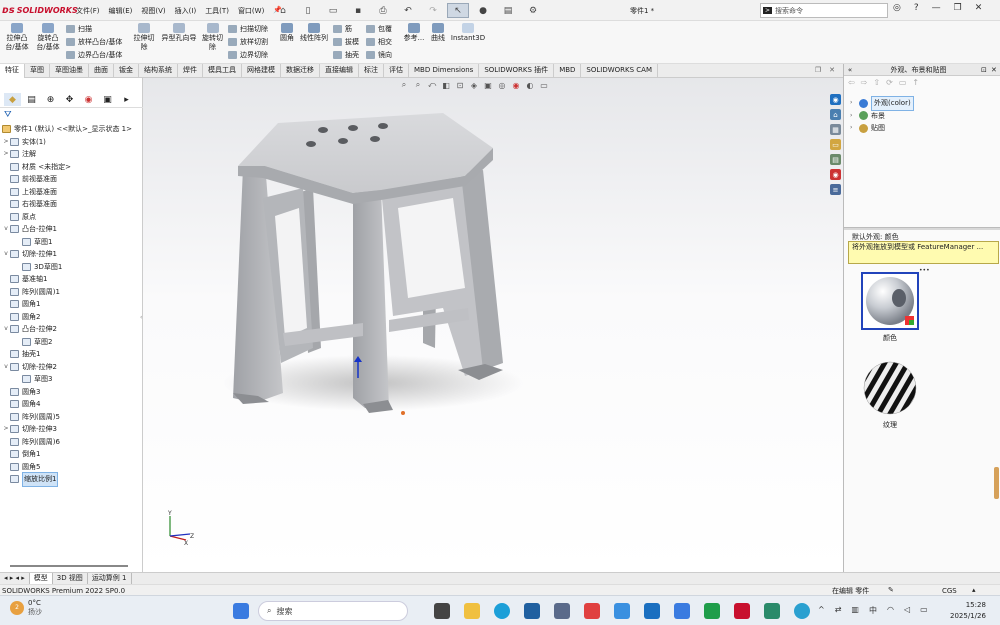 The image size is (1000, 625). Describe the element at coordinates (158, 71) in the screenshot. I see `command-tab: 结构系统` at that location.